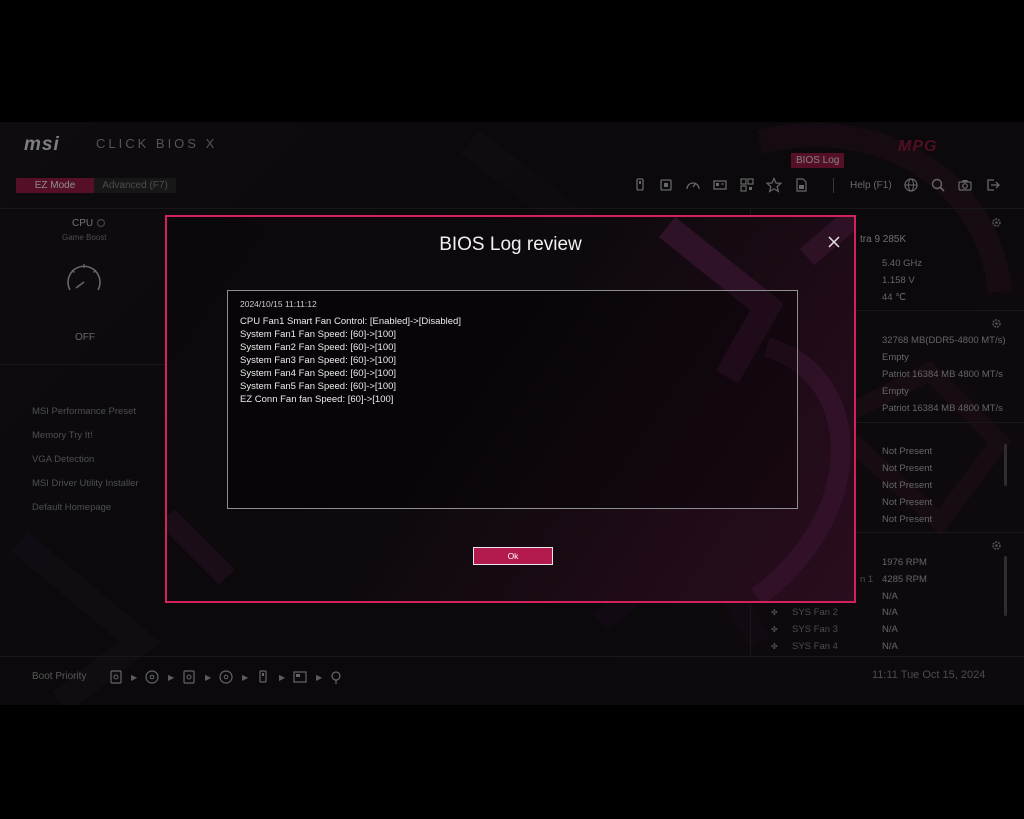  What do you see at coordinates (510, 244) in the screenshot?
I see `dialog-title: BIOS Log review` at bounding box center [510, 244].